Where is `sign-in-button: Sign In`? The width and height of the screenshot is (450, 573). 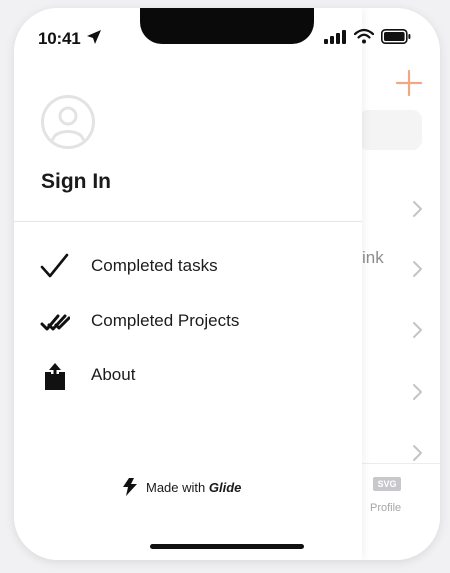
sign-in-button: Sign In is located at coordinates (76, 182).